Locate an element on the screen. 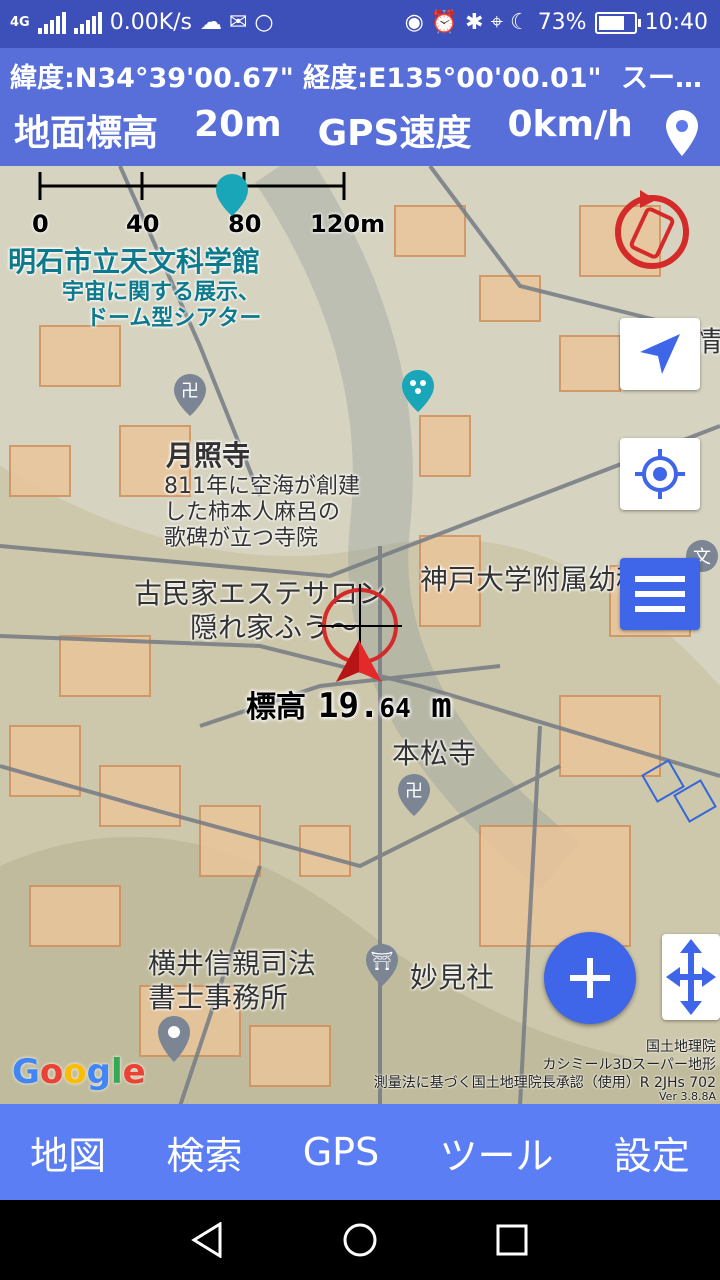  poi-gessho-ji-desc3: 歌碑が立つ寺院 is located at coordinates (241, 538).